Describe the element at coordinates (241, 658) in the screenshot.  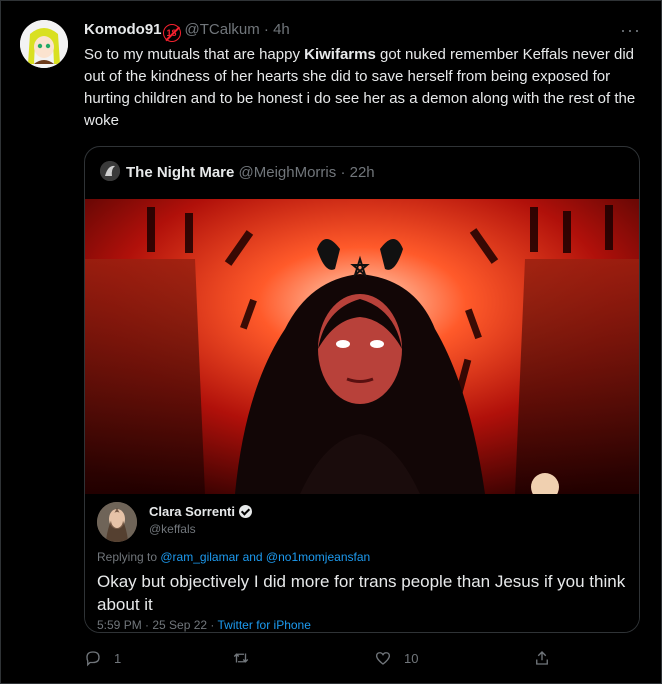
I see `retweet-icon` at that location.